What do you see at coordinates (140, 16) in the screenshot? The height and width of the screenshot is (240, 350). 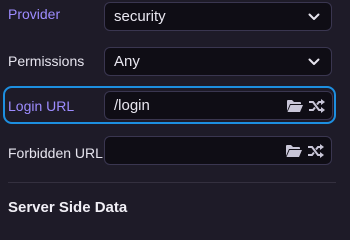 I see `provider-value: security` at bounding box center [140, 16].